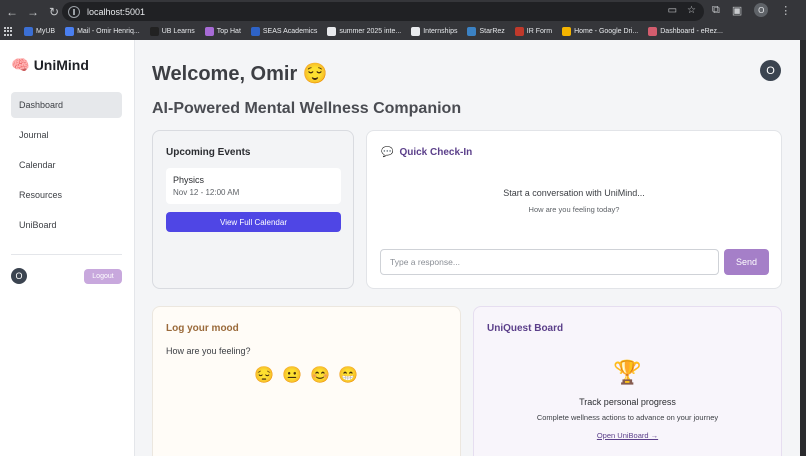 The height and width of the screenshot is (456, 806). I want to click on bookmark-item: UB Learns, so click(172, 31).